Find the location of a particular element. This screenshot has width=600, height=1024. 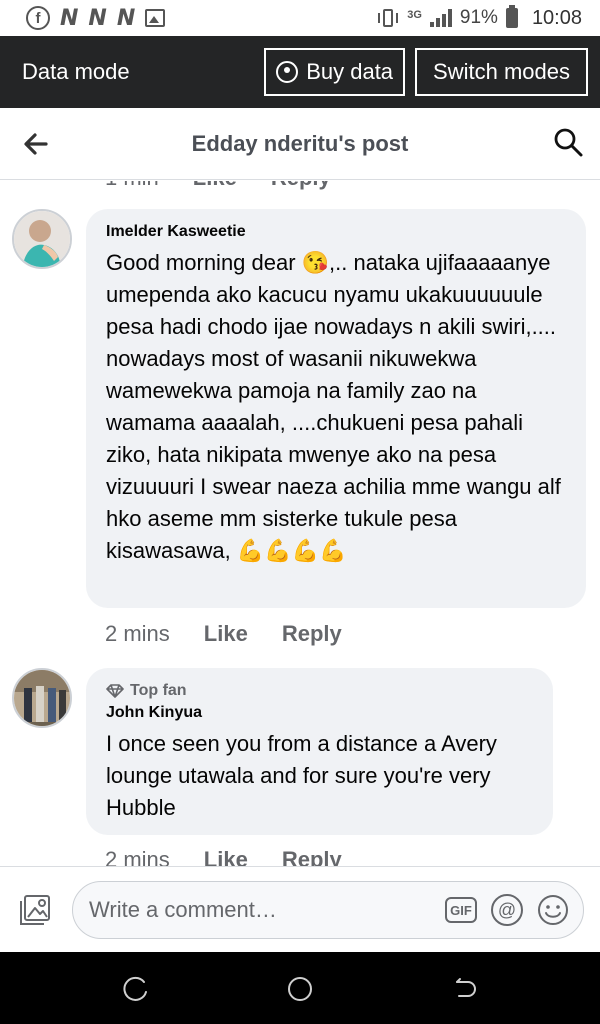

gif-icon: GIF is located at coordinates (461, 910).